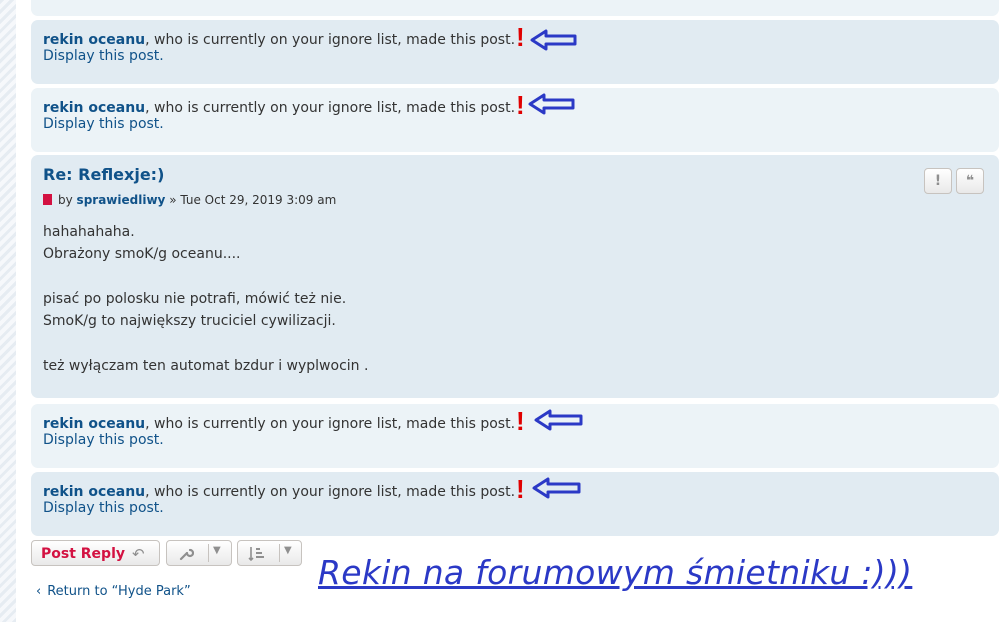 The width and height of the screenshot is (999, 622). What do you see at coordinates (83, 554) in the screenshot?
I see `post-reply-label: Post Reply` at bounding box center [83, 554].